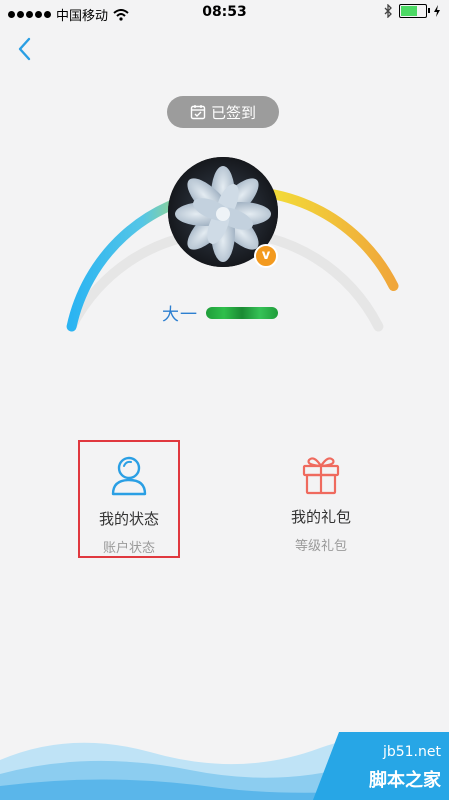 The image size is (449, 800). I want to click on user-name-row: 大一, so click(220, 312).